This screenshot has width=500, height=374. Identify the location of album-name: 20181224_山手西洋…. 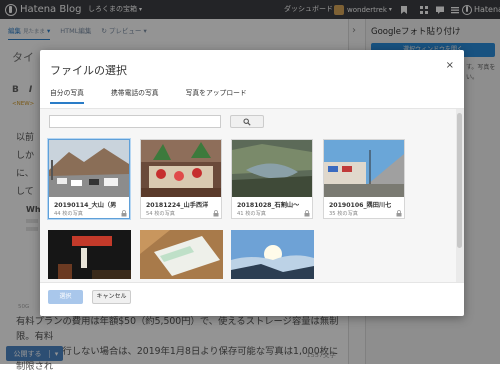
(177, 205).